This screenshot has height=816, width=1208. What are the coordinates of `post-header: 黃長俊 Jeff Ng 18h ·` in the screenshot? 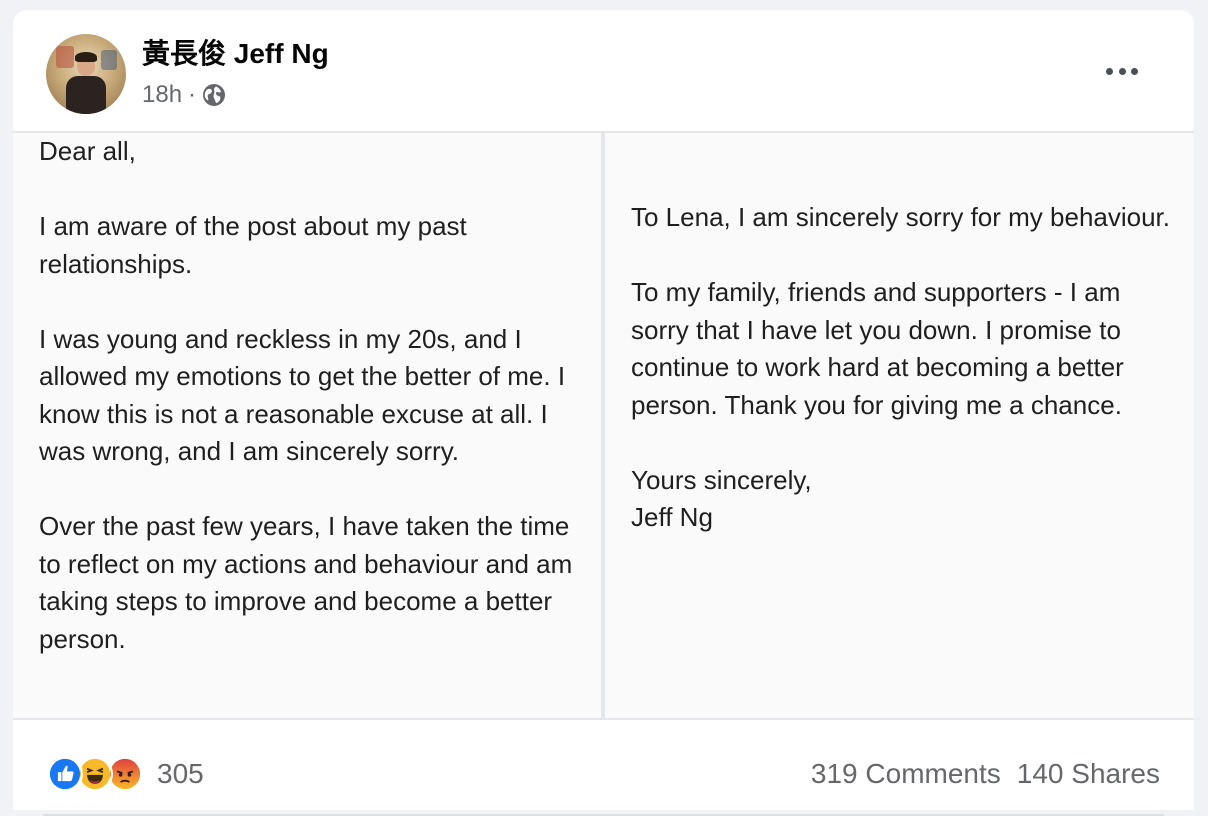 It's located at (603, 70).